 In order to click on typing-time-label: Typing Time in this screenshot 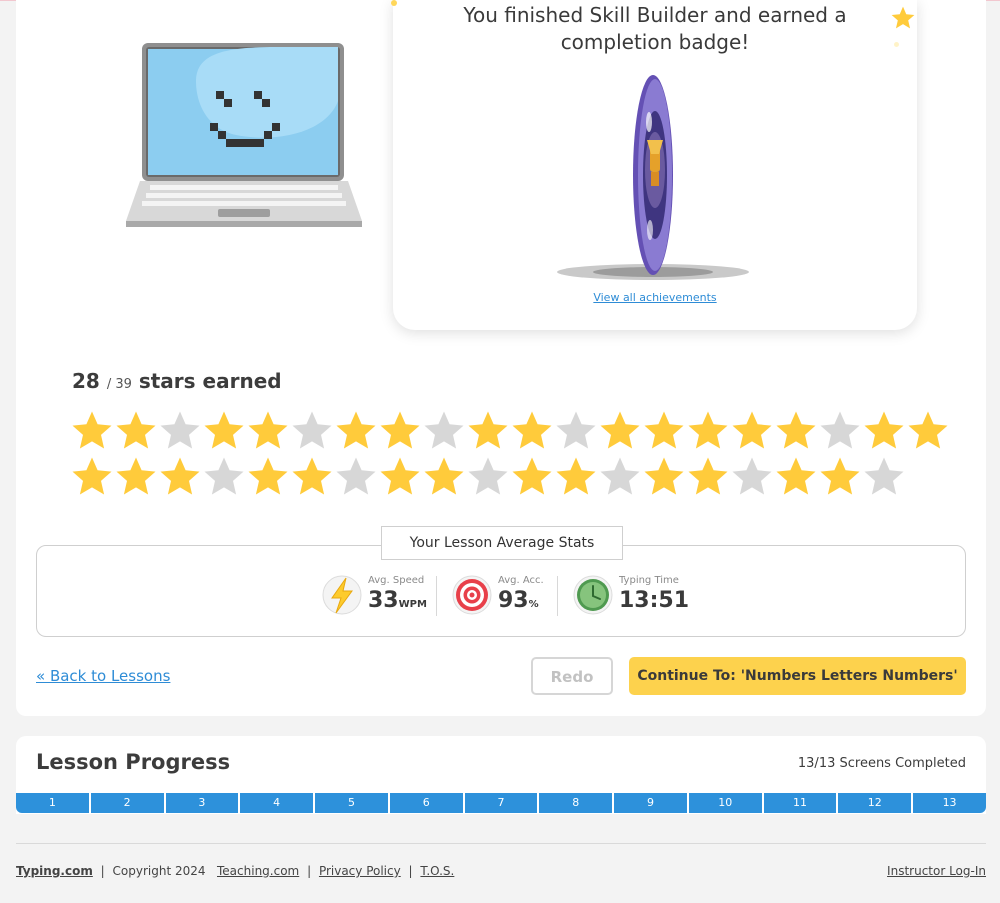, I will do `click(649, 580)`.